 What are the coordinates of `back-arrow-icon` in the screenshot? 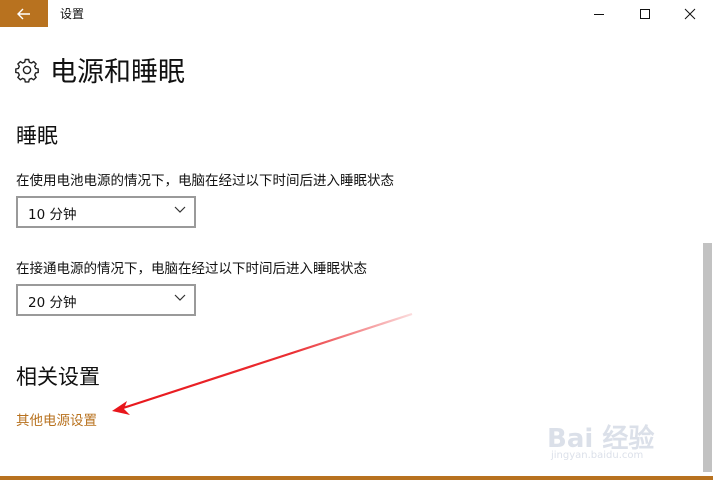 It's located at (23, 13).